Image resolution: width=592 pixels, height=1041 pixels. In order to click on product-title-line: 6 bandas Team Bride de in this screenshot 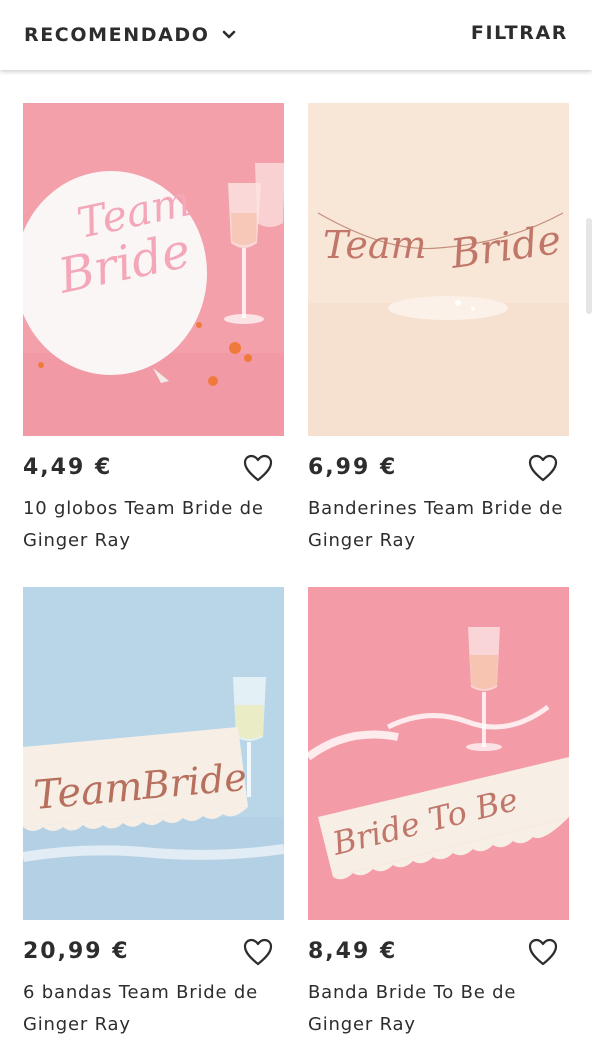, I will do `click(140, 992)`.